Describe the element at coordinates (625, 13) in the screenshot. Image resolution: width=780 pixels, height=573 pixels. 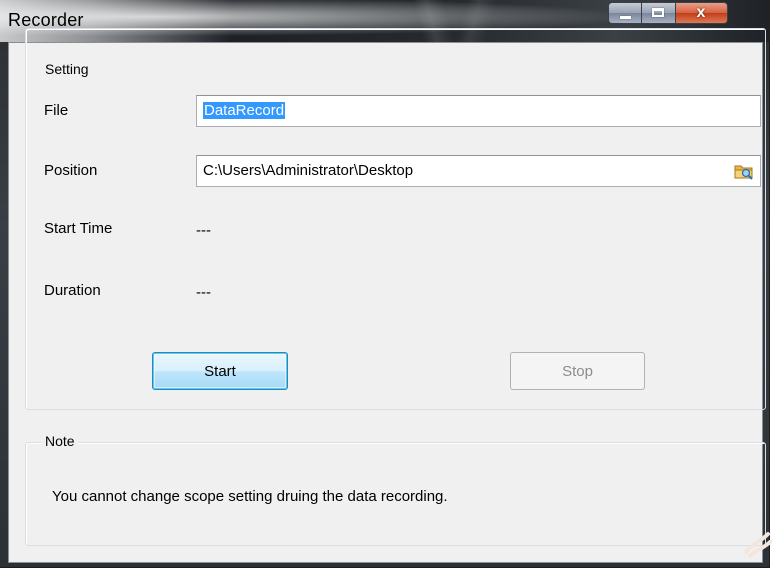
I see `minimize-button` at that location.